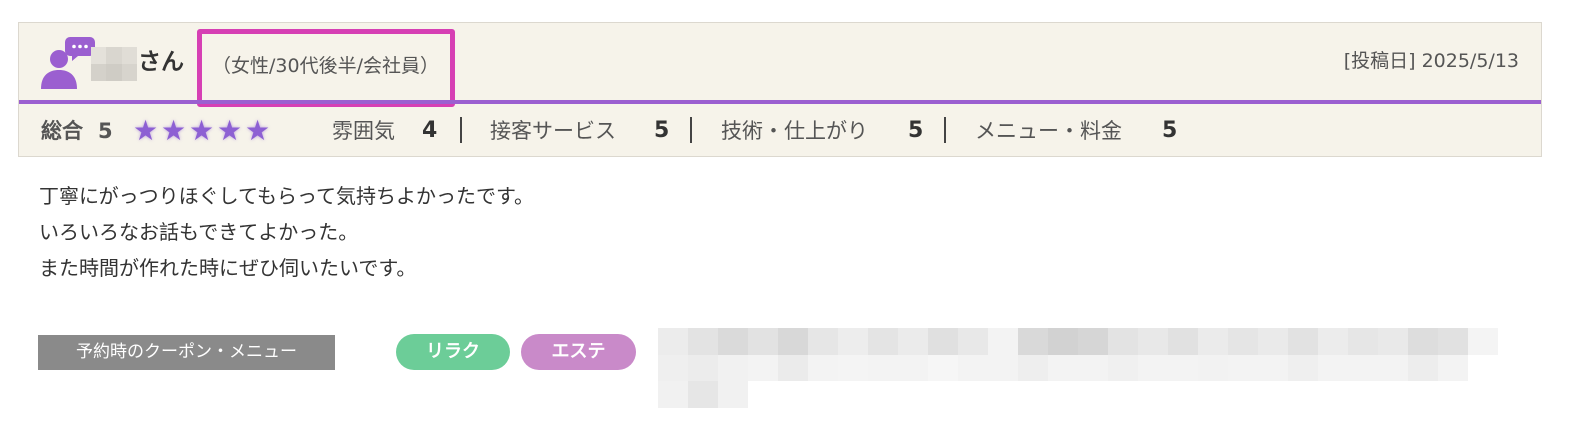 This screenshot has width=1574, height=426. Describe the element at coordinates (186, 352) in the screenshot. I see `coupon-menu-label: 予約時のクーポン・メニュー` at that location.